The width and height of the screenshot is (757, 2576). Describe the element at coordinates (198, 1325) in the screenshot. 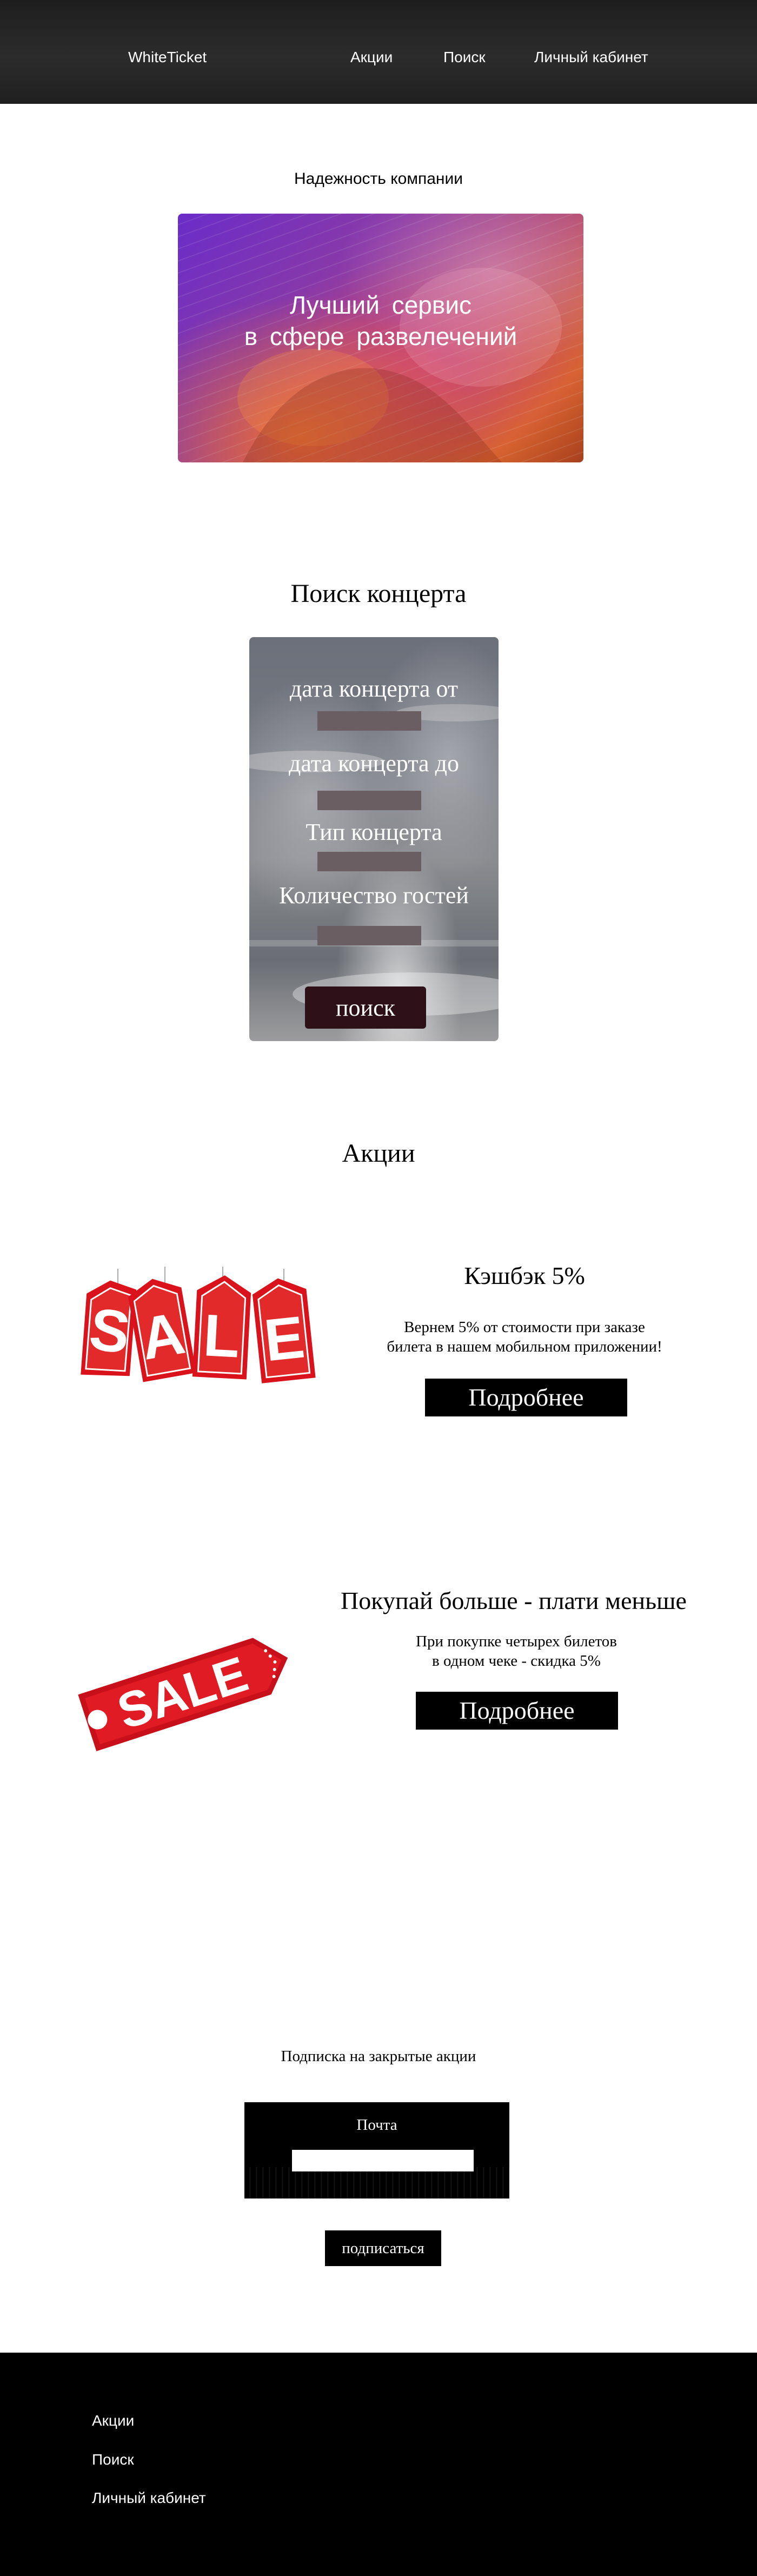

I see `sale-tags-icon: S A L E` at that location.